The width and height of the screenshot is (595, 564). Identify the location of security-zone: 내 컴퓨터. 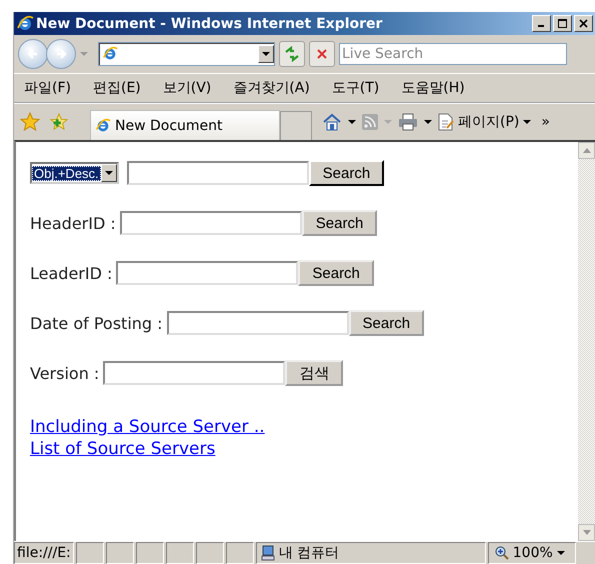
(309, 553).